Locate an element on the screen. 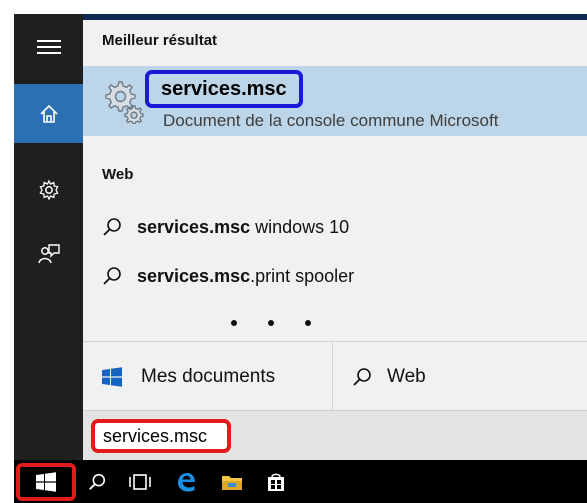 This screenshot has height=503, width=587. feedback-icon is located at coordinates (48, 253).